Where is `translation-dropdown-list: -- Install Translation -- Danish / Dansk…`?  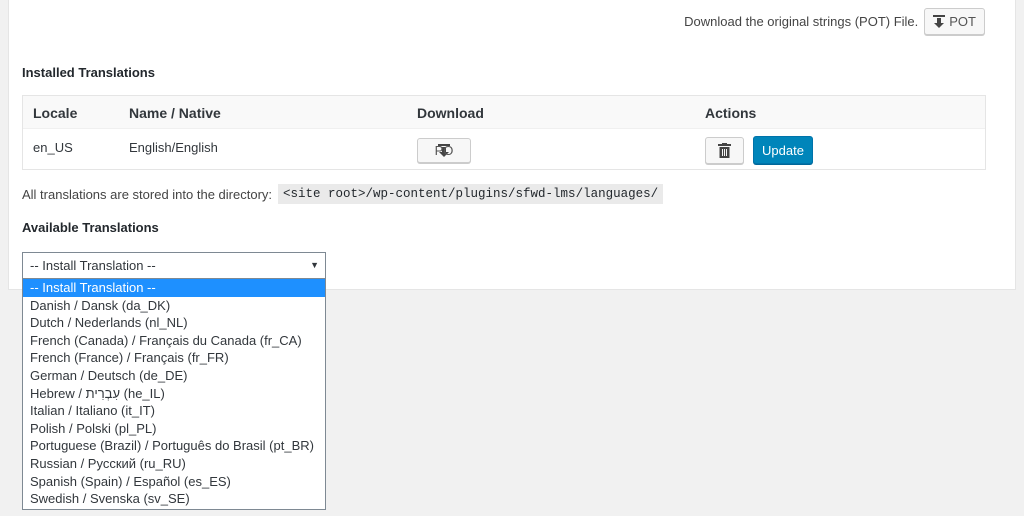 translation-dropdown-list: -- Install Translation -- Danish / Dansk… is located at coordinates (174, 394).